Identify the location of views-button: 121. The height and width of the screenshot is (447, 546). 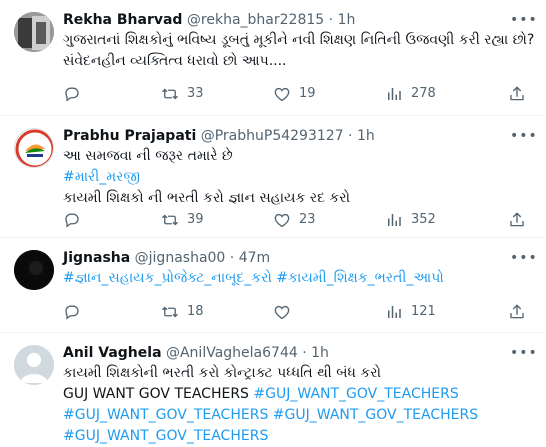
(410, 312).